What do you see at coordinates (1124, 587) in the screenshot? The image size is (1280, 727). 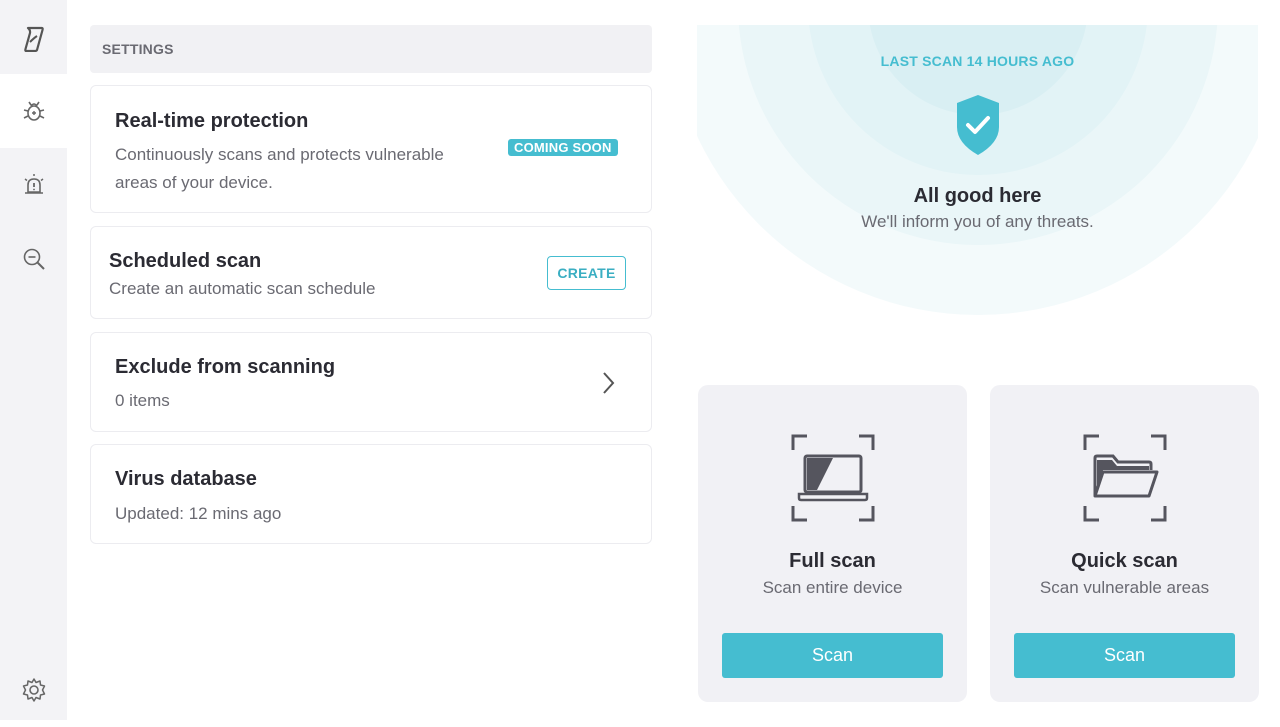 I see `quick-scan-desc: Scan vulnerable areas` at bounding box center [1124, 587].